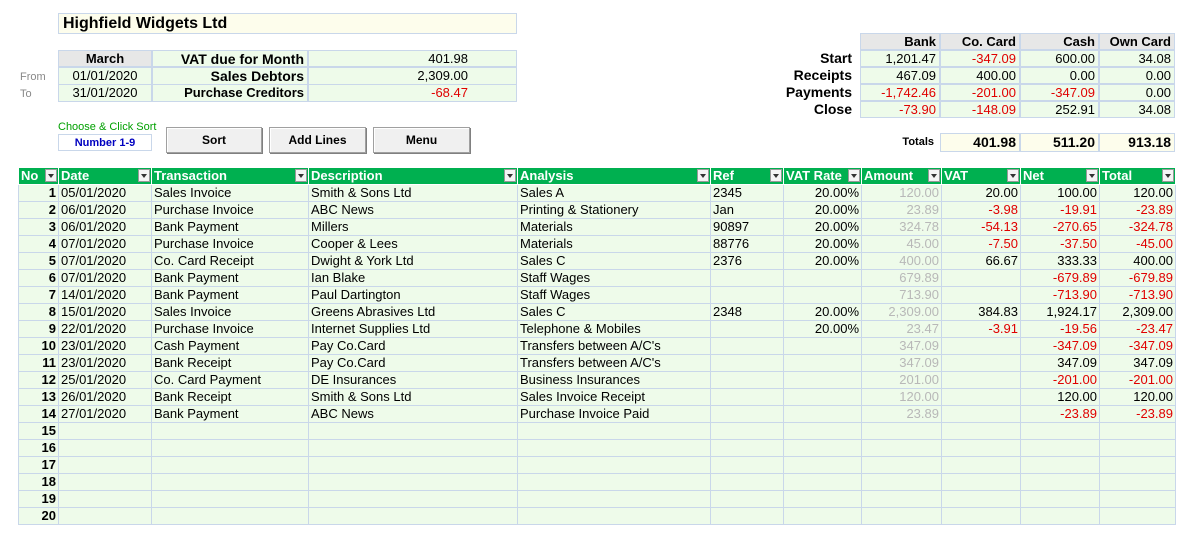 The height and width of the screenshot is (535, 1200). What do you see at coordinates (901, 499) in the screenshot?
I see `cell-amount` at bounding box center [901, 499].